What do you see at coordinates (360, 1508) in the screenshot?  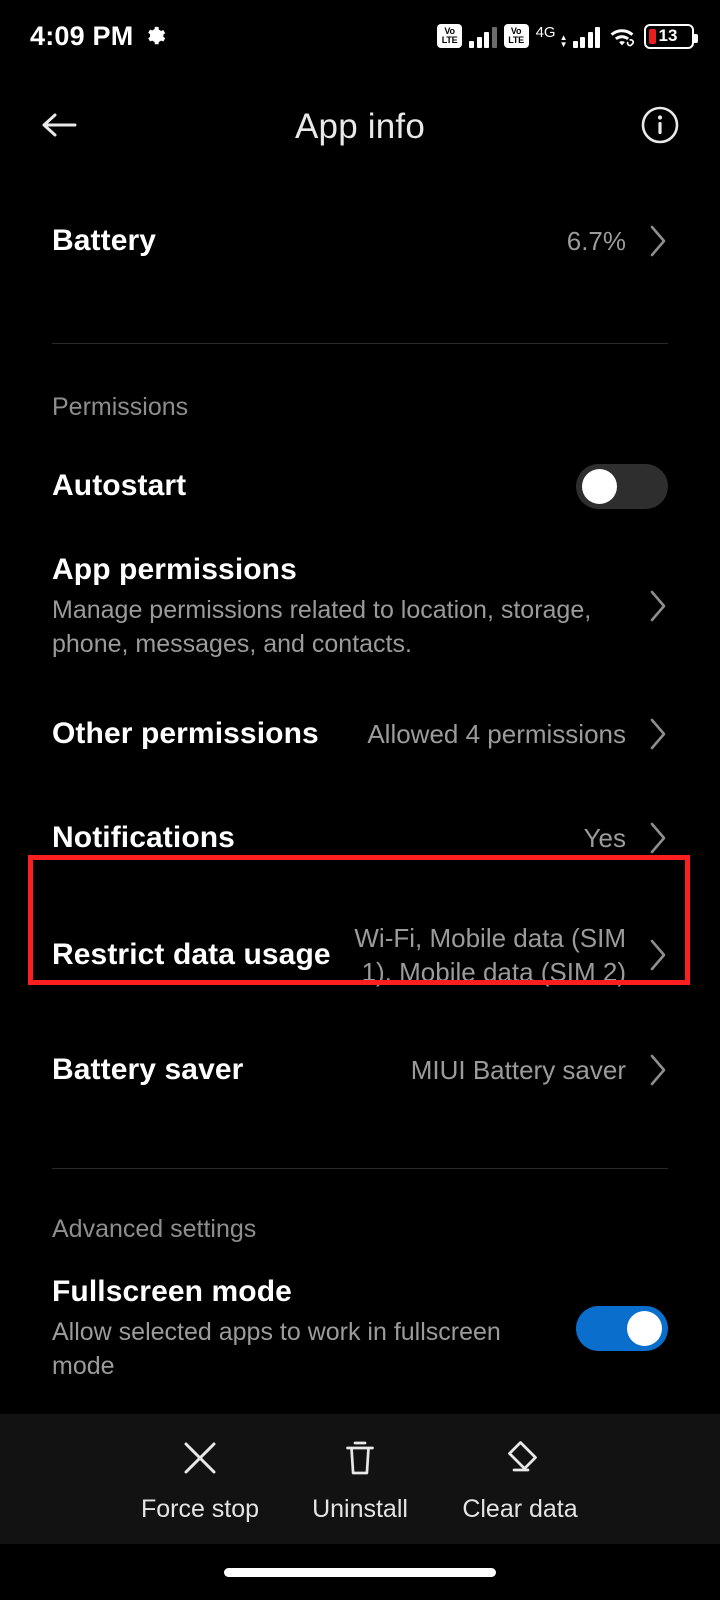 I see `uninstall-label: Uninstall` at bounding box center [360, 1508].